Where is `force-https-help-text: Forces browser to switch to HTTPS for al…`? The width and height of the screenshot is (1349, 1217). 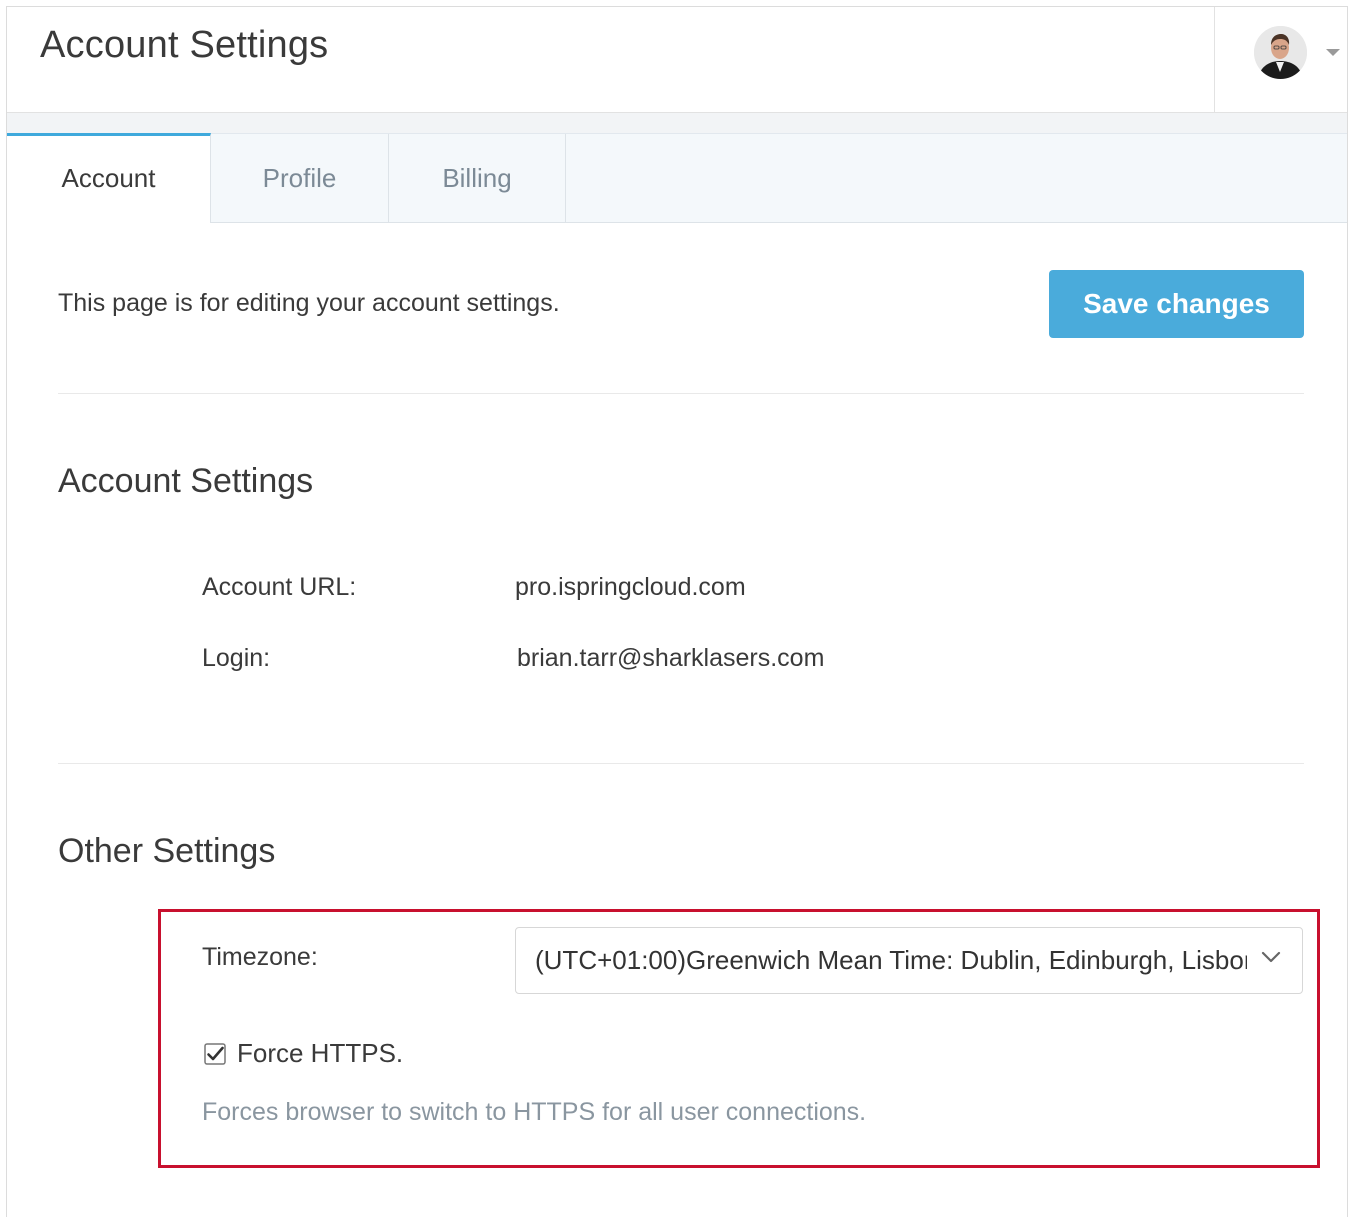
force-https-help-text: Forces browser to switch to HTTPS for al… is located at coordinates (534, 1112).